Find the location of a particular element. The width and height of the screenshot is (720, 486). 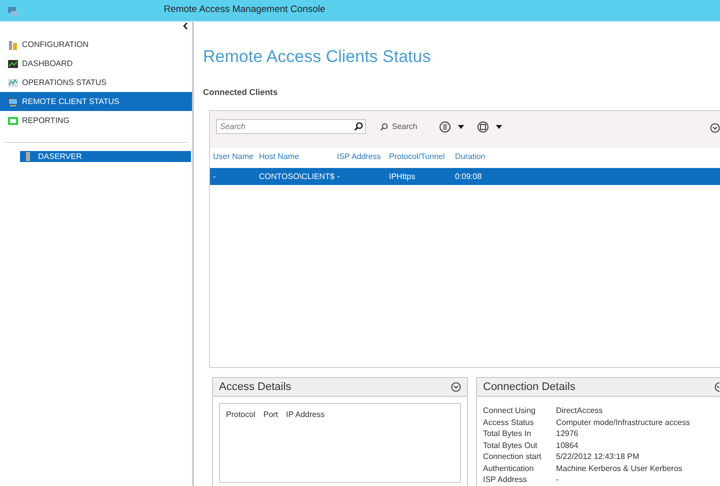

detail-value: DirectAccess is located at coordinates (580, 411).